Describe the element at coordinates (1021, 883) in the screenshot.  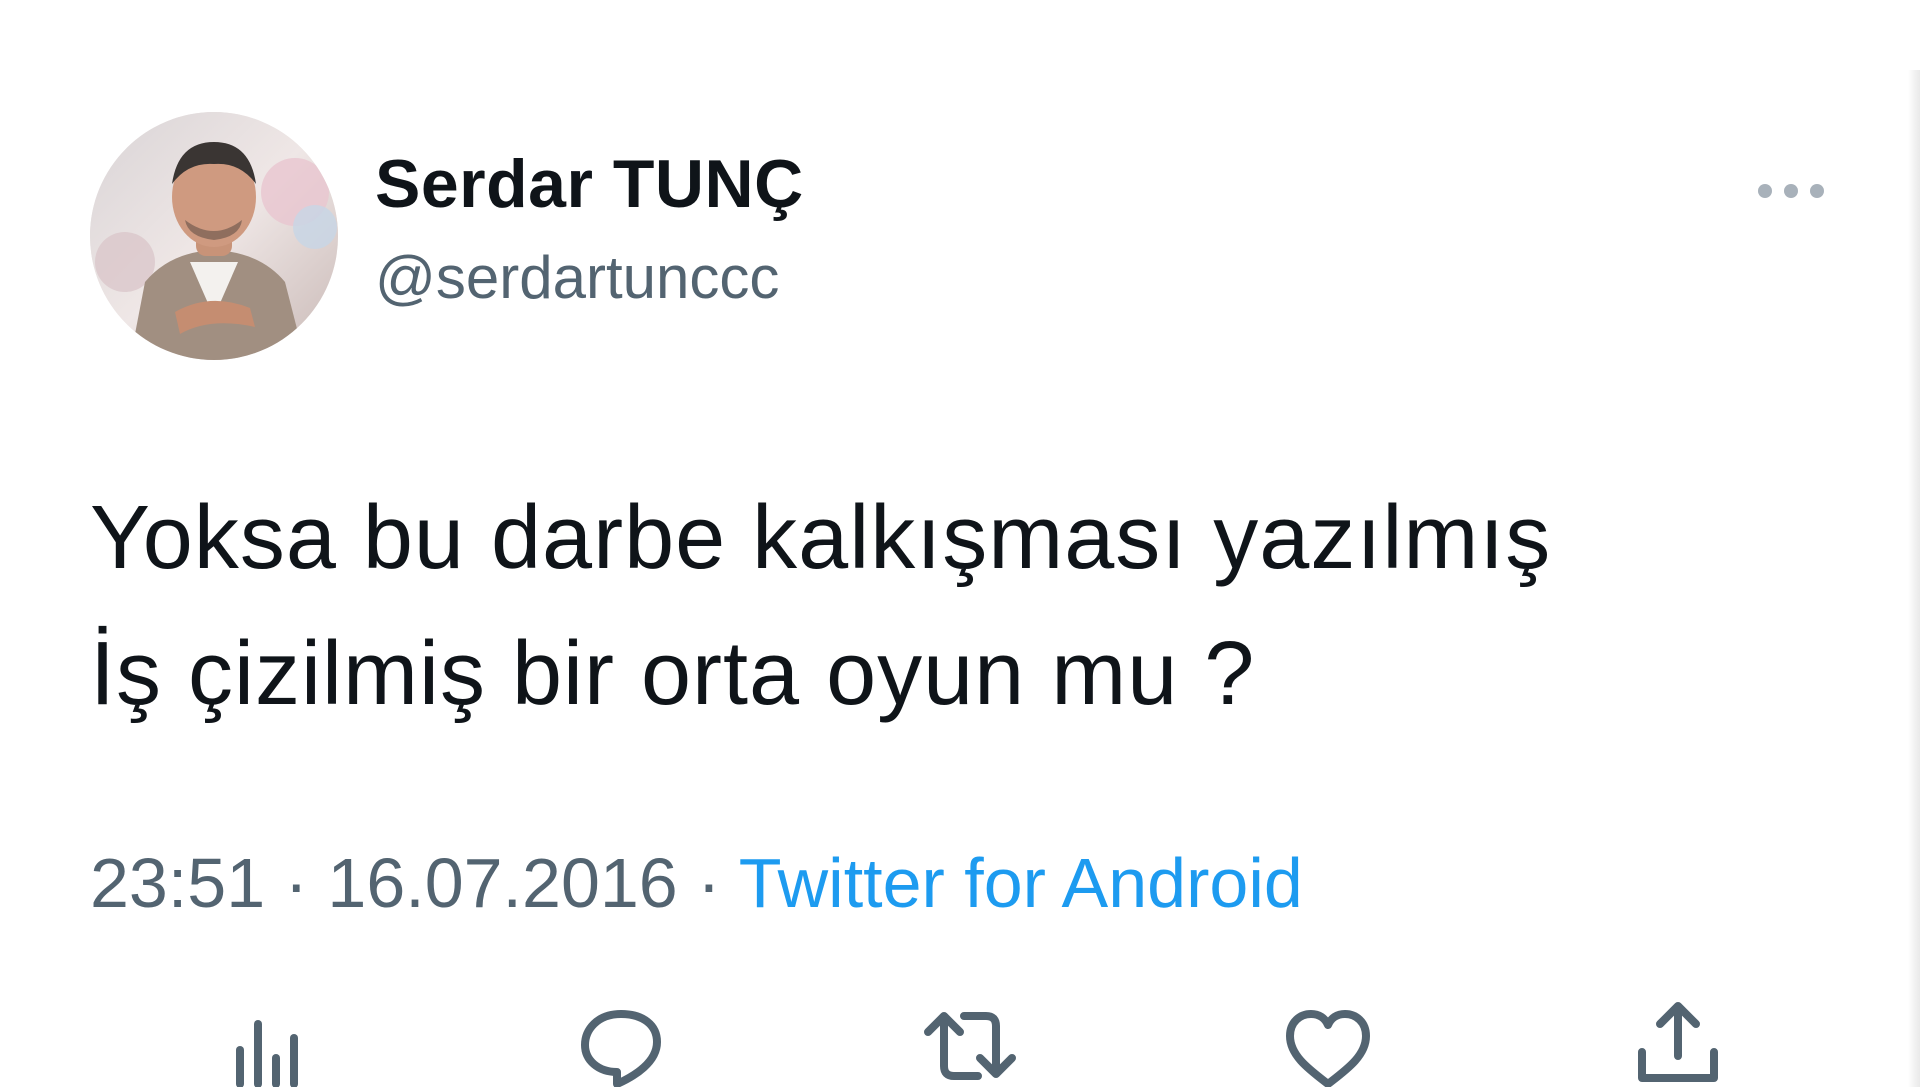
I see `tweet-source-link: Twitter for Android` at that location.